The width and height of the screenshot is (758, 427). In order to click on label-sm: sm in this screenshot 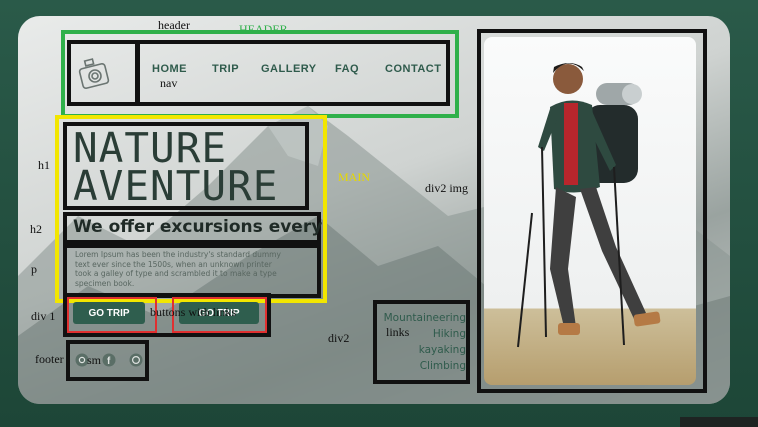, I will do `click(94, 360)`.